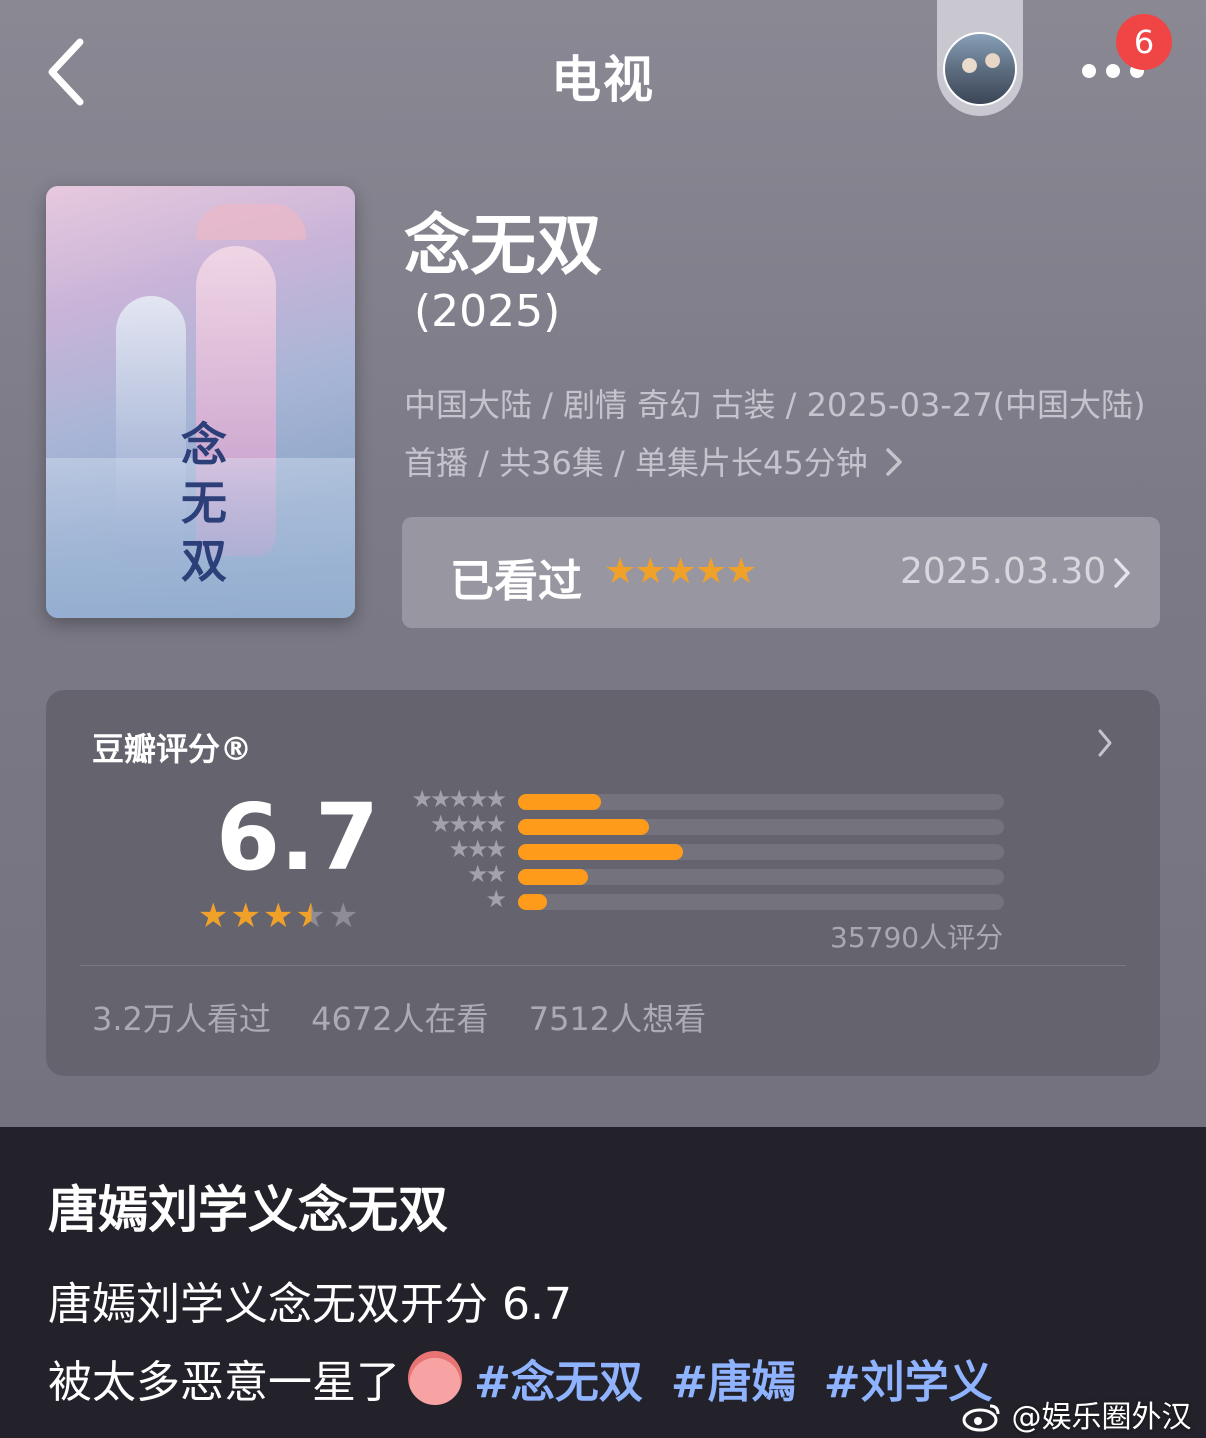  What do you see at coordinates (1003, 571) in the screenshot?
I see `watched-date: 2025.03.30` at bounding box center [1003, 571].